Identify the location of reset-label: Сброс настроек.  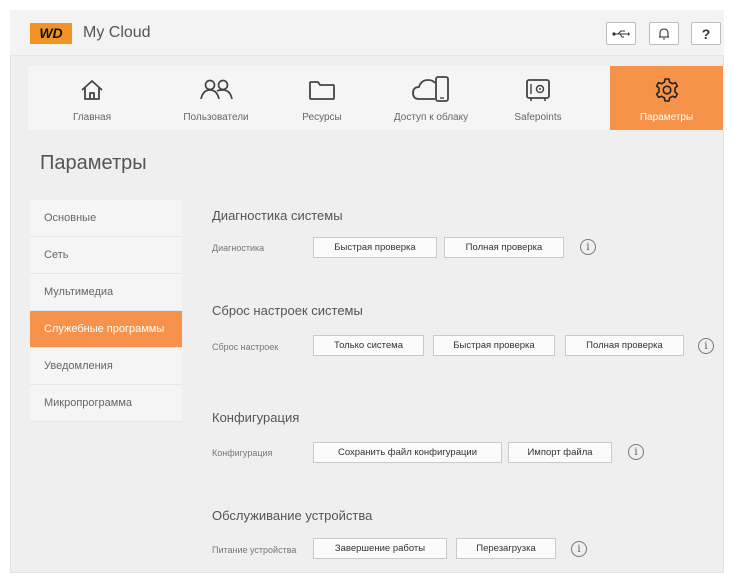
(245, 347).